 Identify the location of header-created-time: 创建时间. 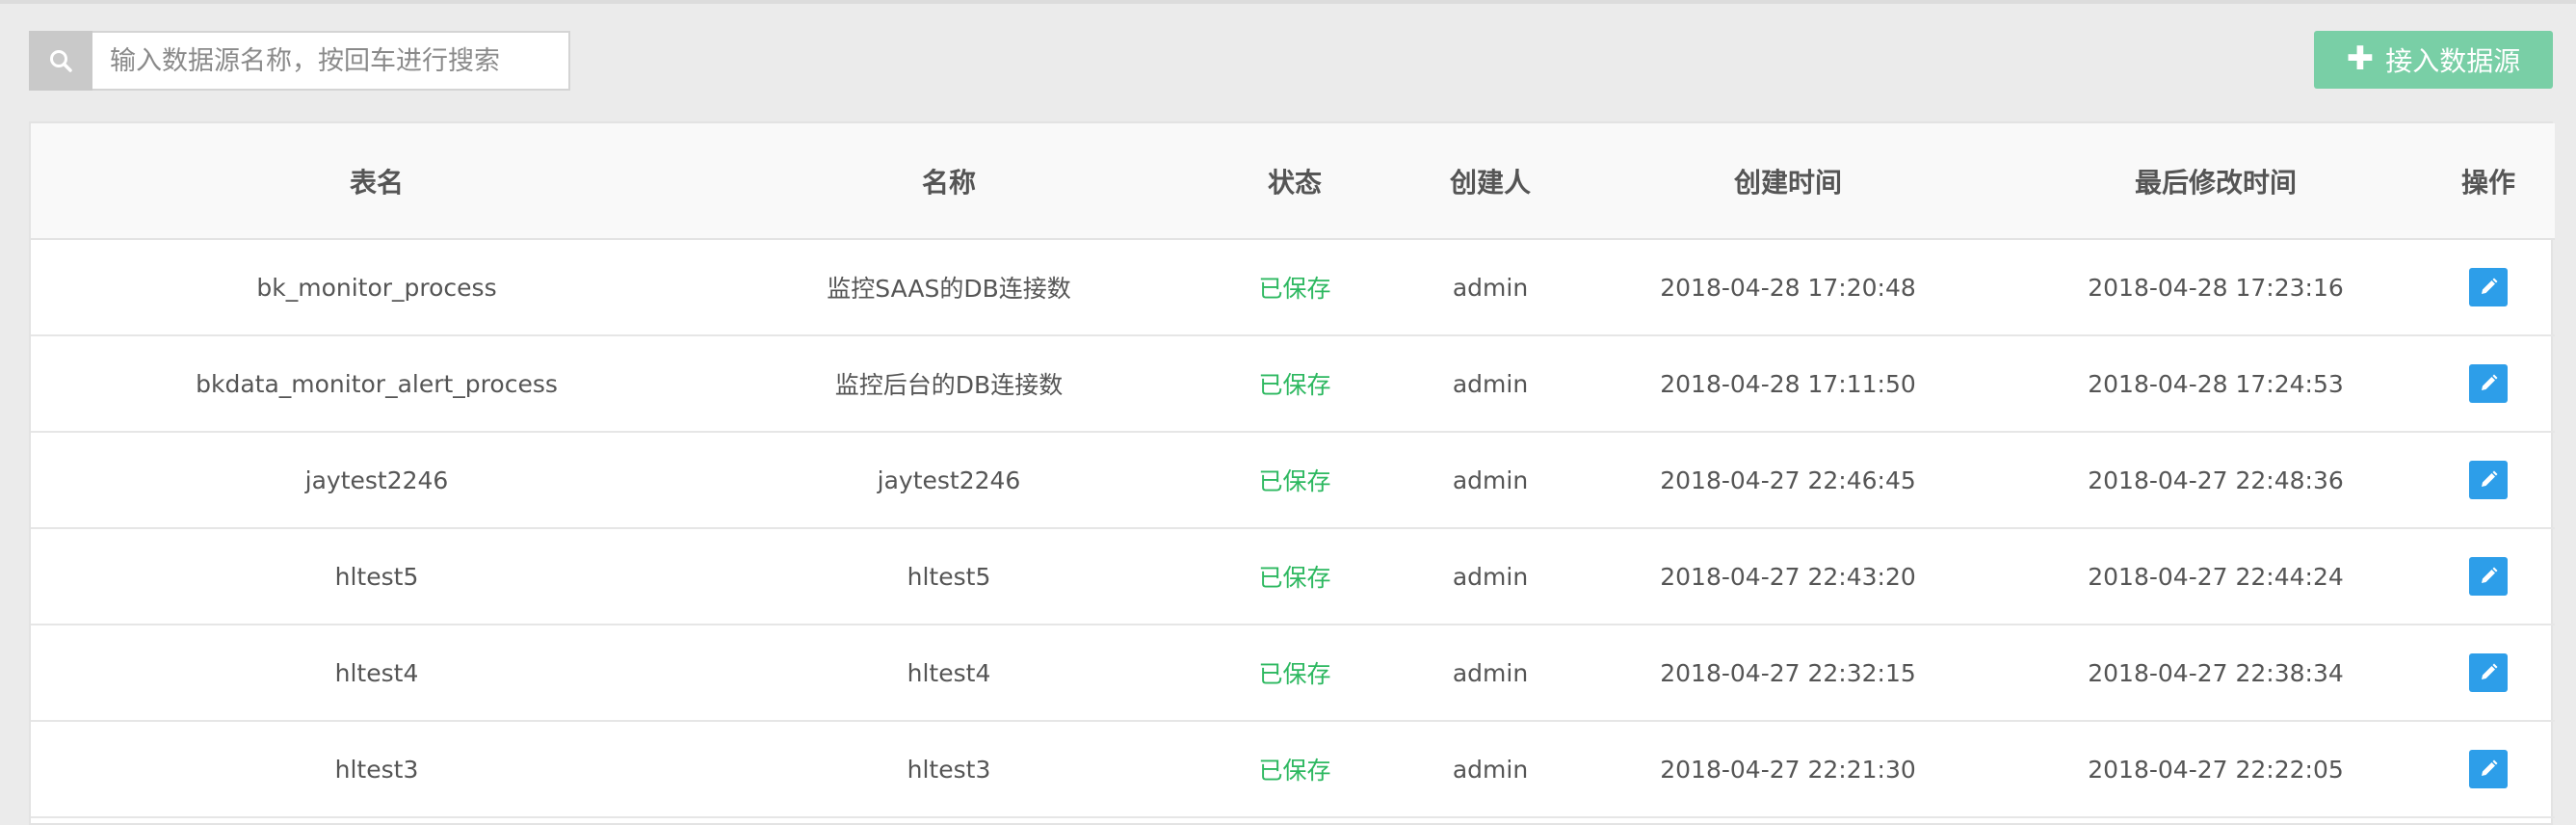
(1788, 181).